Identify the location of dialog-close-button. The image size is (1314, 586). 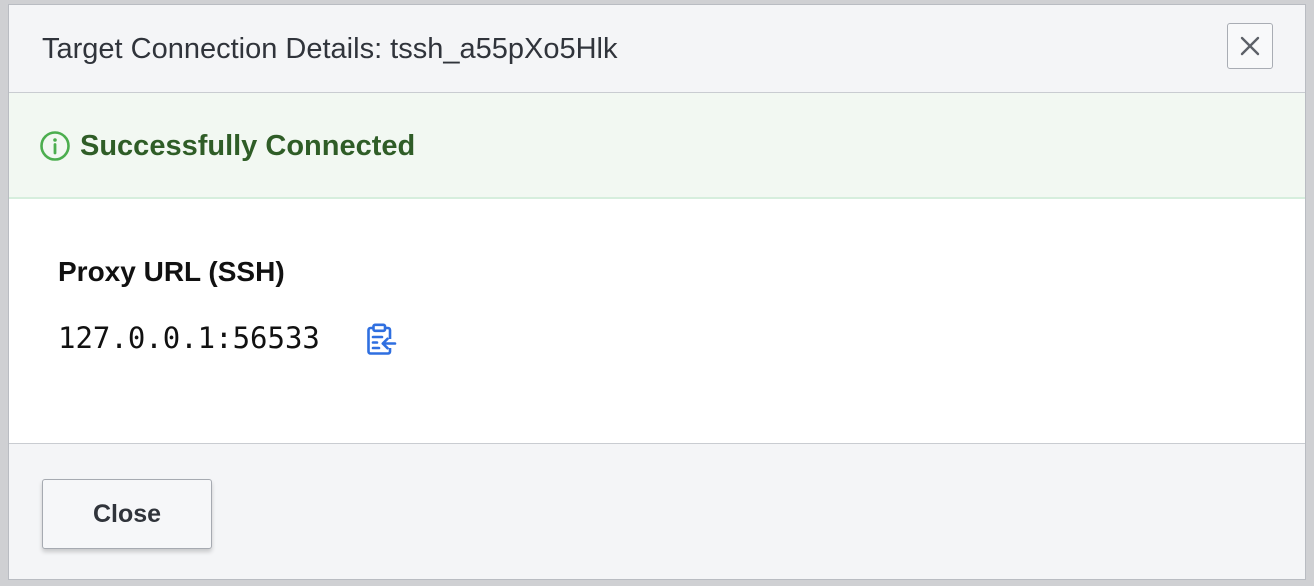
(1250, 46).